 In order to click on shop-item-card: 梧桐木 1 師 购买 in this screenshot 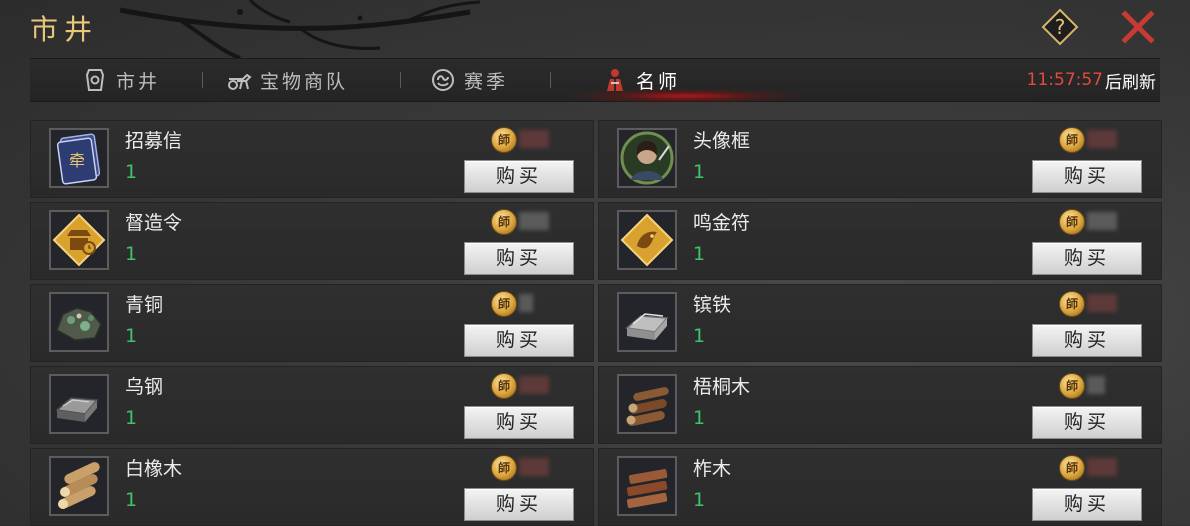, I will do `click(880, 405)`.